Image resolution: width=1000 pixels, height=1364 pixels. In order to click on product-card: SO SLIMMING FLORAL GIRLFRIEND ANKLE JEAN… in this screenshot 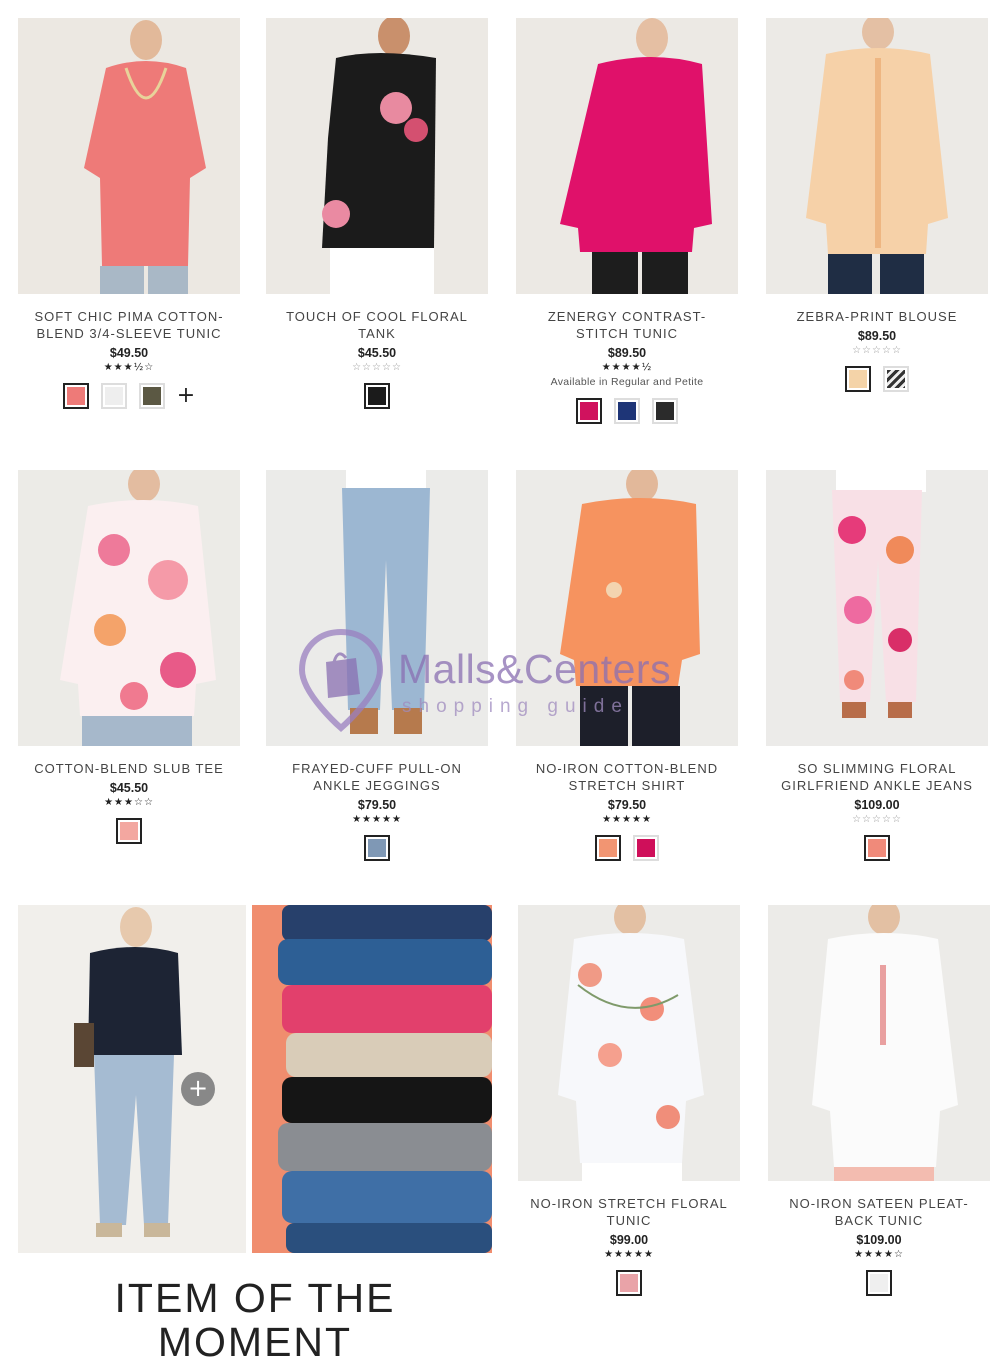, I will do `click(877, 670)`.